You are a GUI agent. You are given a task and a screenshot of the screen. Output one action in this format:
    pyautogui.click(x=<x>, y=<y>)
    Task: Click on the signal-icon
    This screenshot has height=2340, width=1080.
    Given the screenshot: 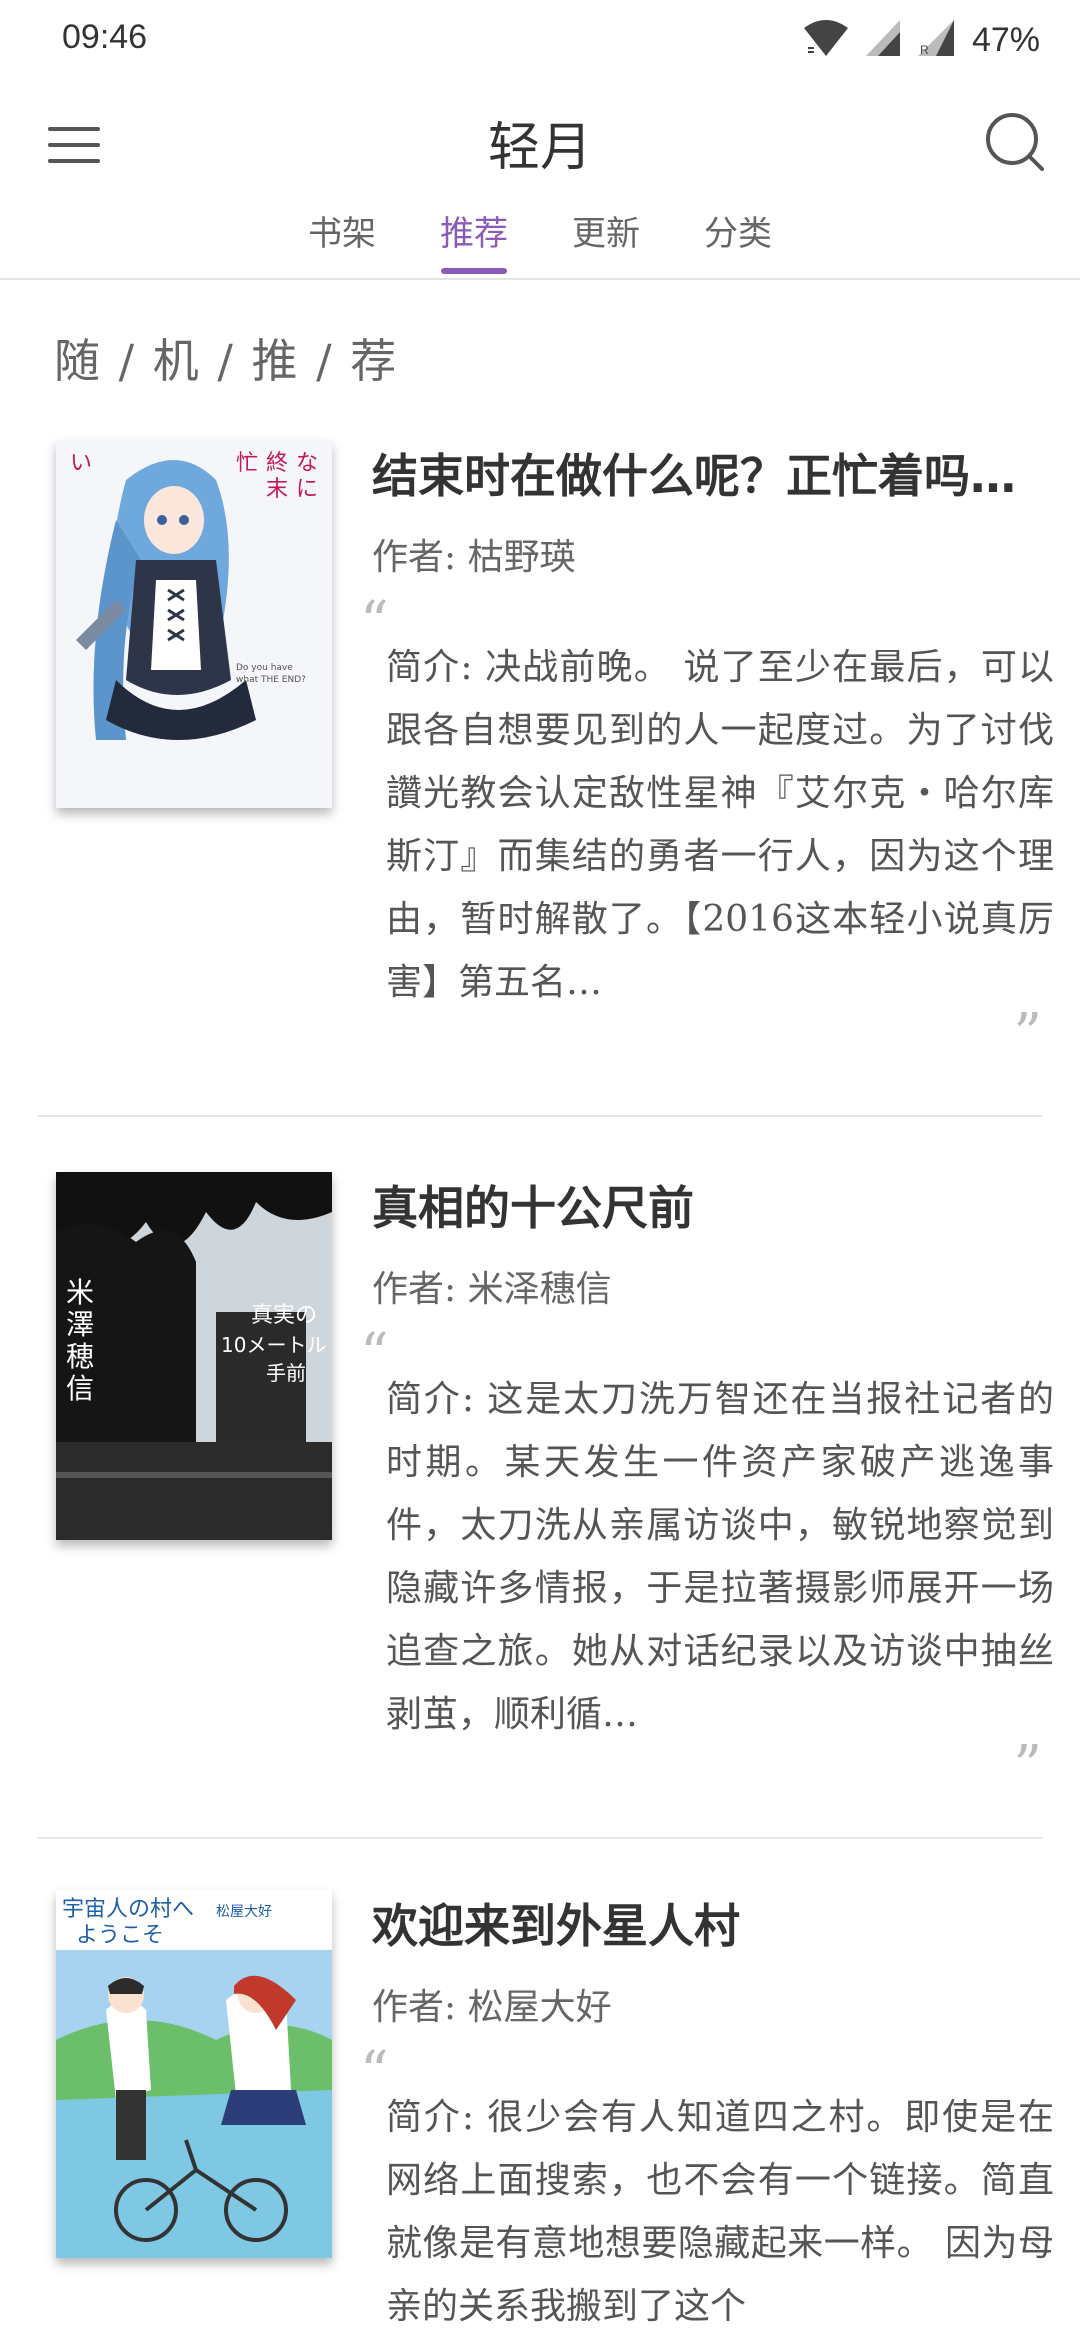 What is the action you would take?
    pyautogui.click(x=883, y=40)
    